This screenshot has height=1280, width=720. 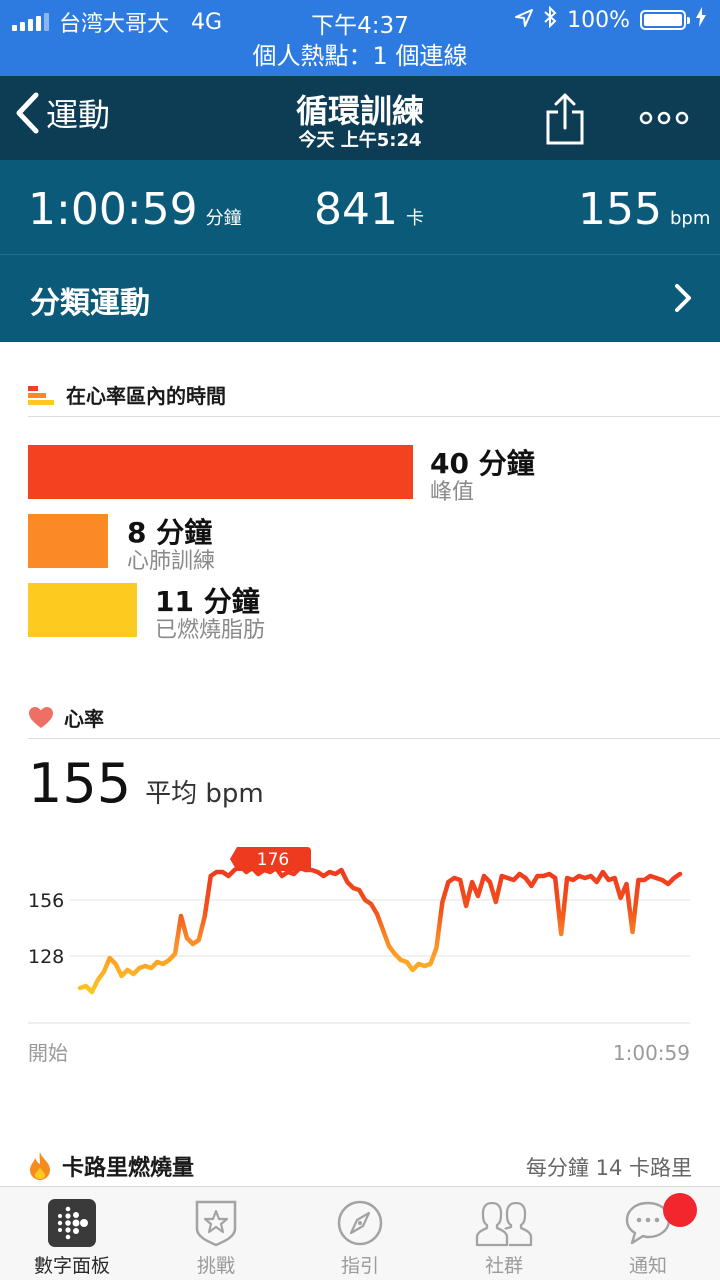 What do you see at coordinates (680, 1210) in the screenshot?
I see `notification-badge` at bounding box center [680, 1210].